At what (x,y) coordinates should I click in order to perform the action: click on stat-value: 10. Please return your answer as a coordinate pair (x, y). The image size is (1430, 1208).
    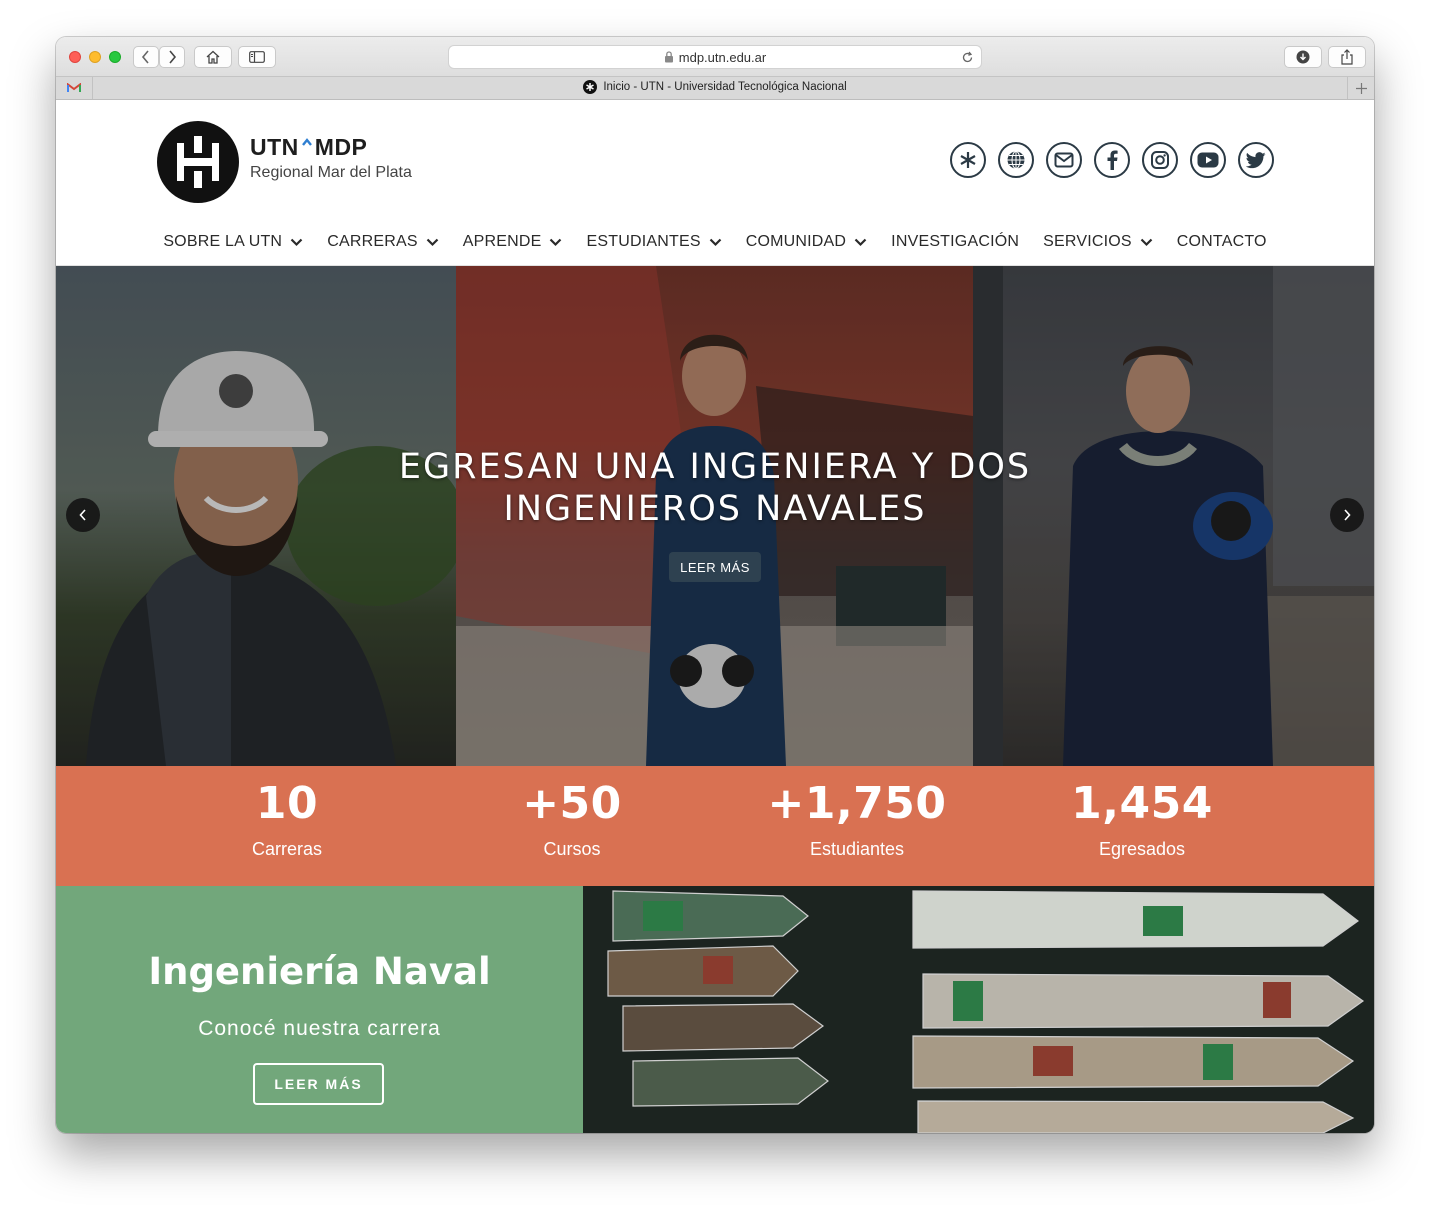
    Looking at the image, I should click on (287, 803).